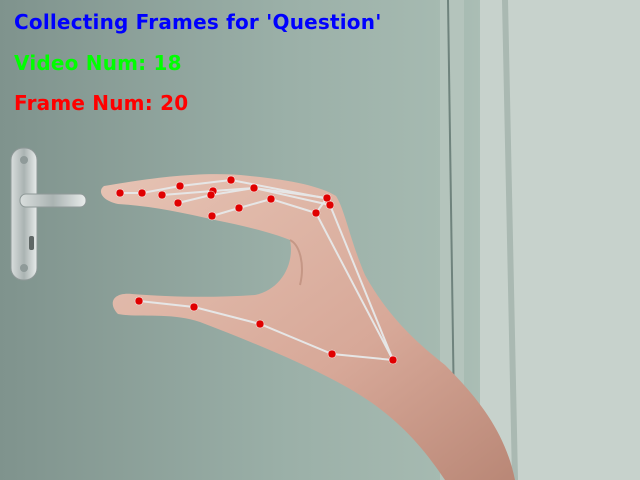  Describe the element at coordinates (98, 63) in the screenshot. I see `video-number-label: Video Num: 18` at that location.